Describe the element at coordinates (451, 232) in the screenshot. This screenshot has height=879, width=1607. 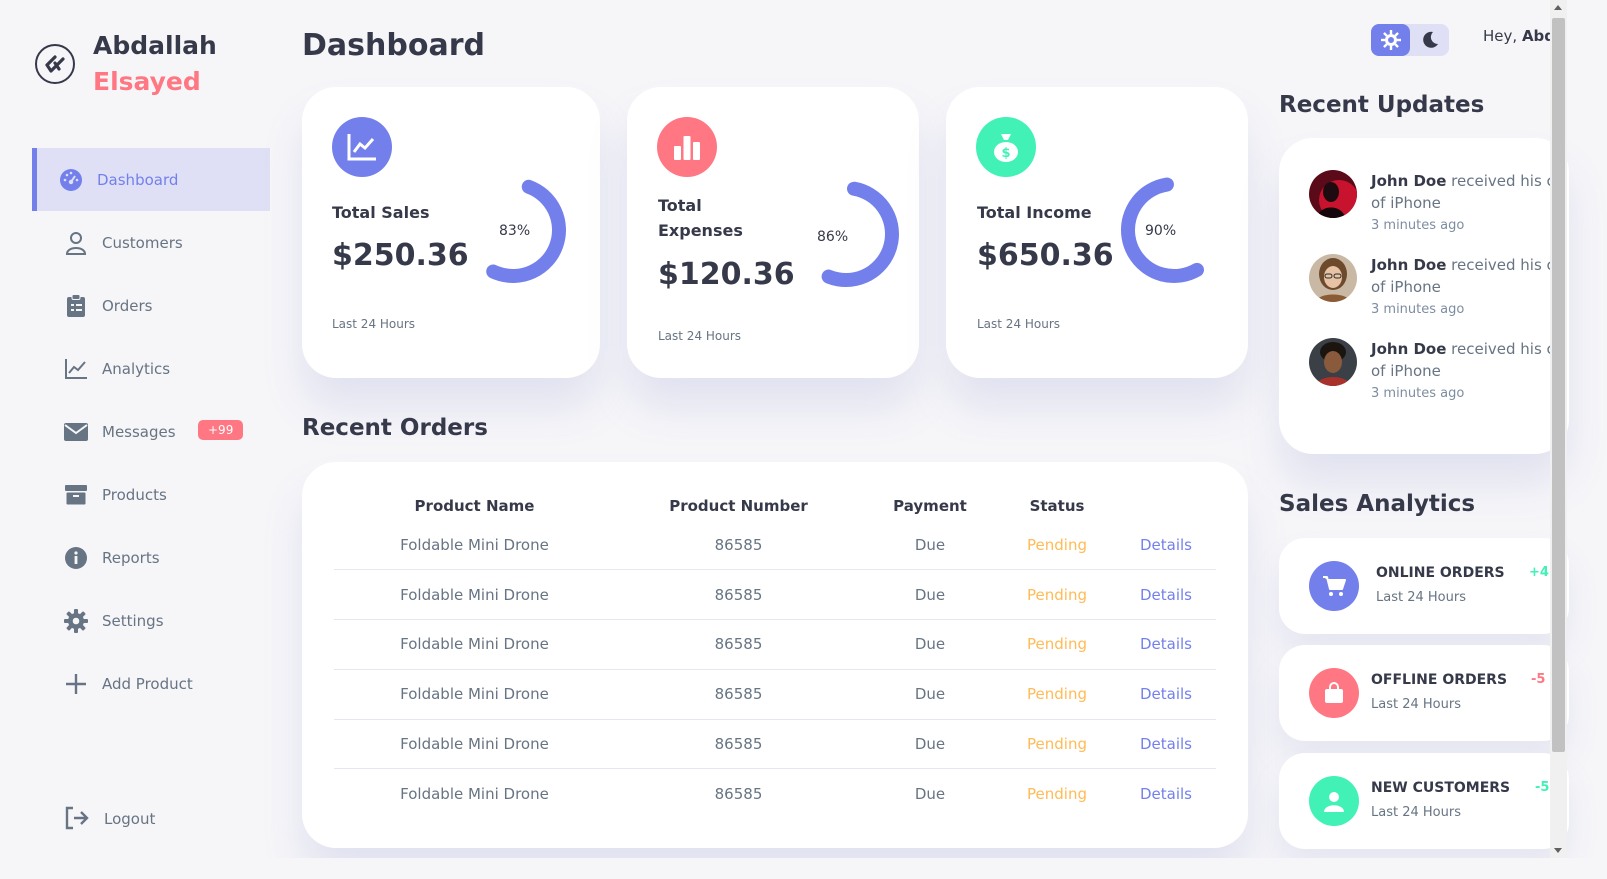
I see `total-sales-card: Total Sales $250.36 83% Last 24 Hours` at that location.